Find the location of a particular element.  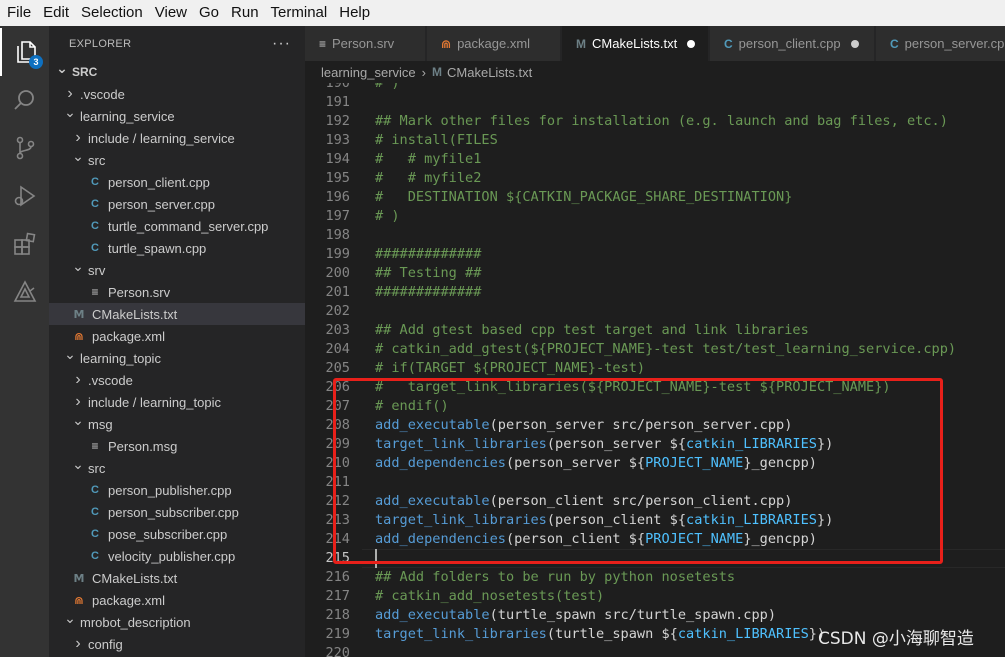

source-control-icon is located at coordinates (24, 148).